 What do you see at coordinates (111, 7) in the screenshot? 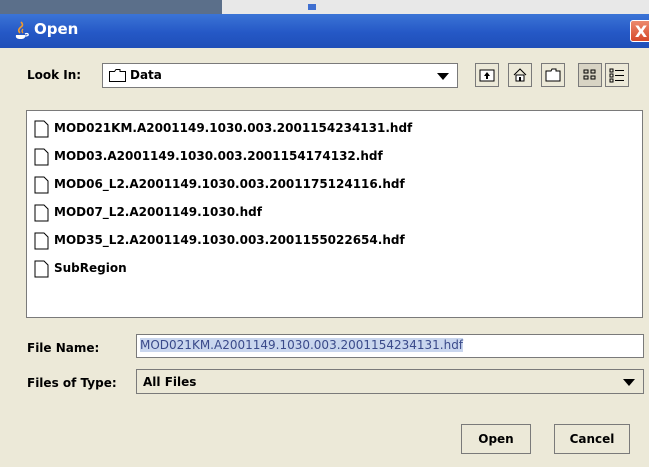
I see `background-window-fragment` at bounding box center [111, 7].